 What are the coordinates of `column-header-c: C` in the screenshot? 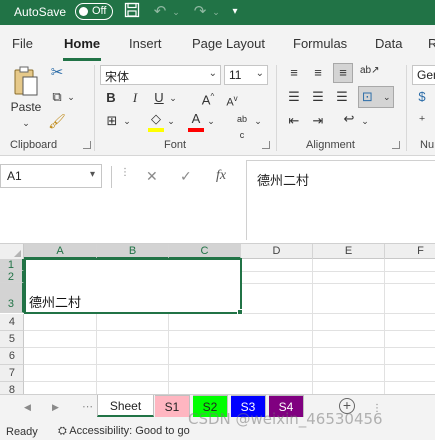 It's located at (205, 251).